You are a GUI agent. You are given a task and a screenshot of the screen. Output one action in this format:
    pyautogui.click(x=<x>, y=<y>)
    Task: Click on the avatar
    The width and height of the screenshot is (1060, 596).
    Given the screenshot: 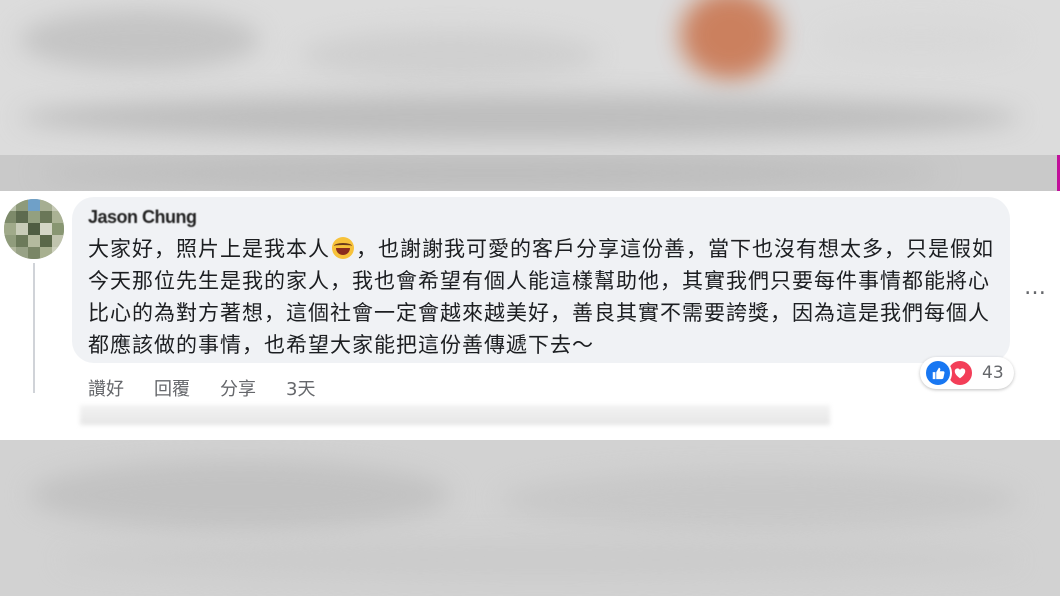 What is the action you would take?
    pyautogui.click(x=34, y=229)
    